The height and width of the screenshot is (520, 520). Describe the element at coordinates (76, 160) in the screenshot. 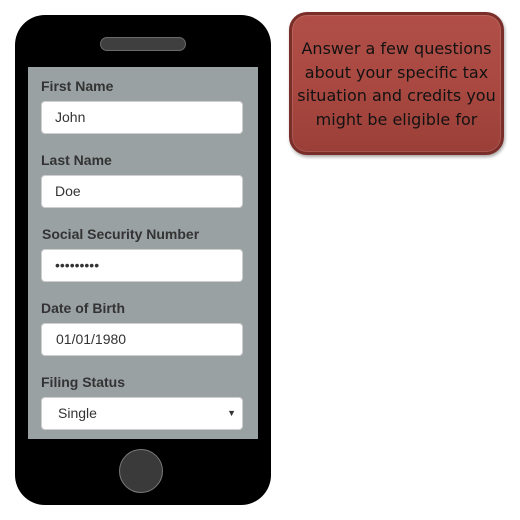

I see `last-name-label: Last Name` at that location.